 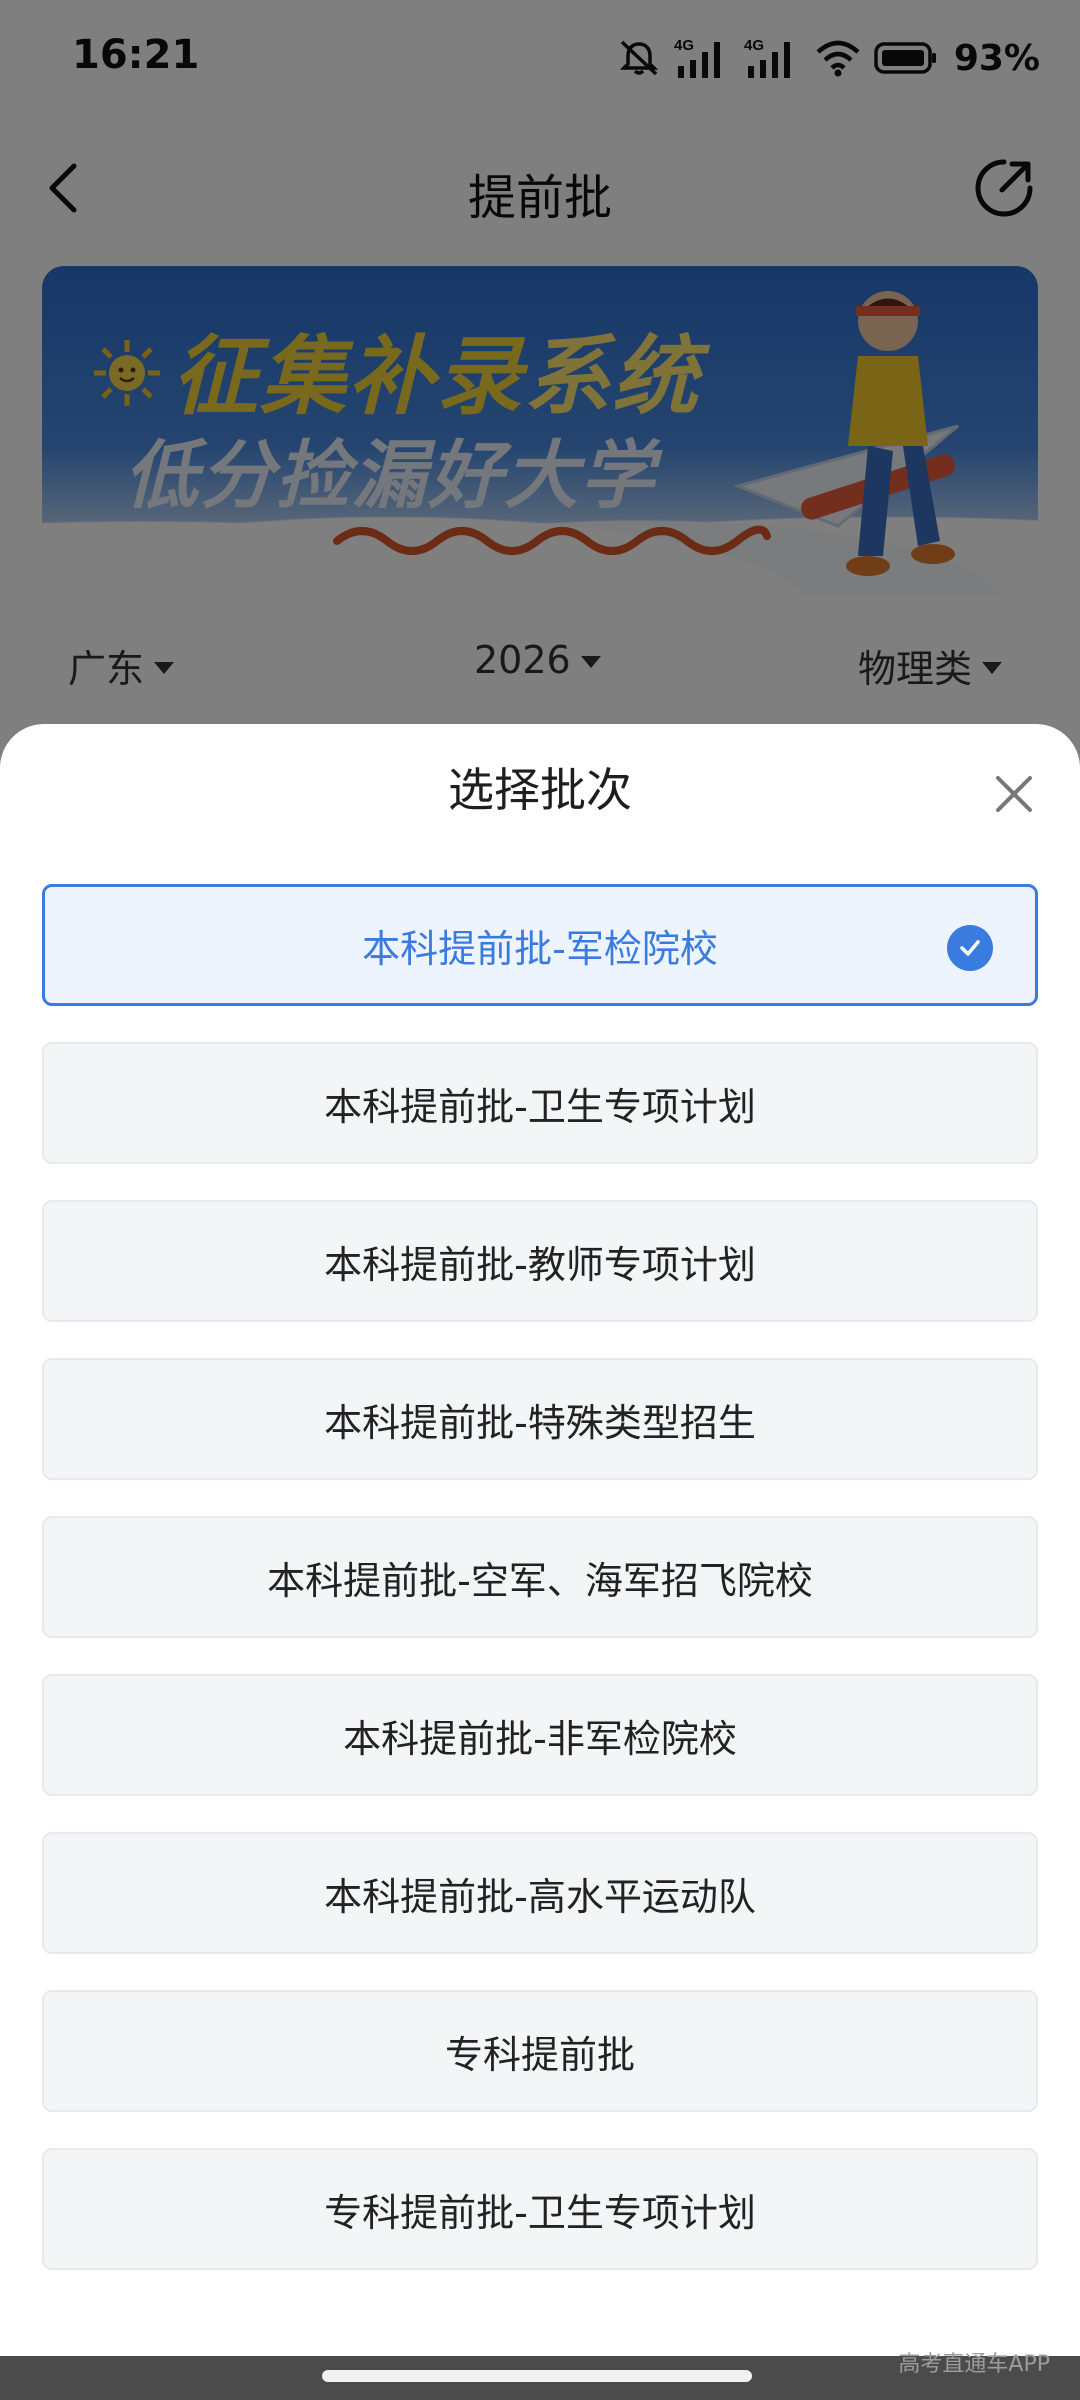 I want to click on batch-option: 专科提前批, so click(x=540, y=2051).